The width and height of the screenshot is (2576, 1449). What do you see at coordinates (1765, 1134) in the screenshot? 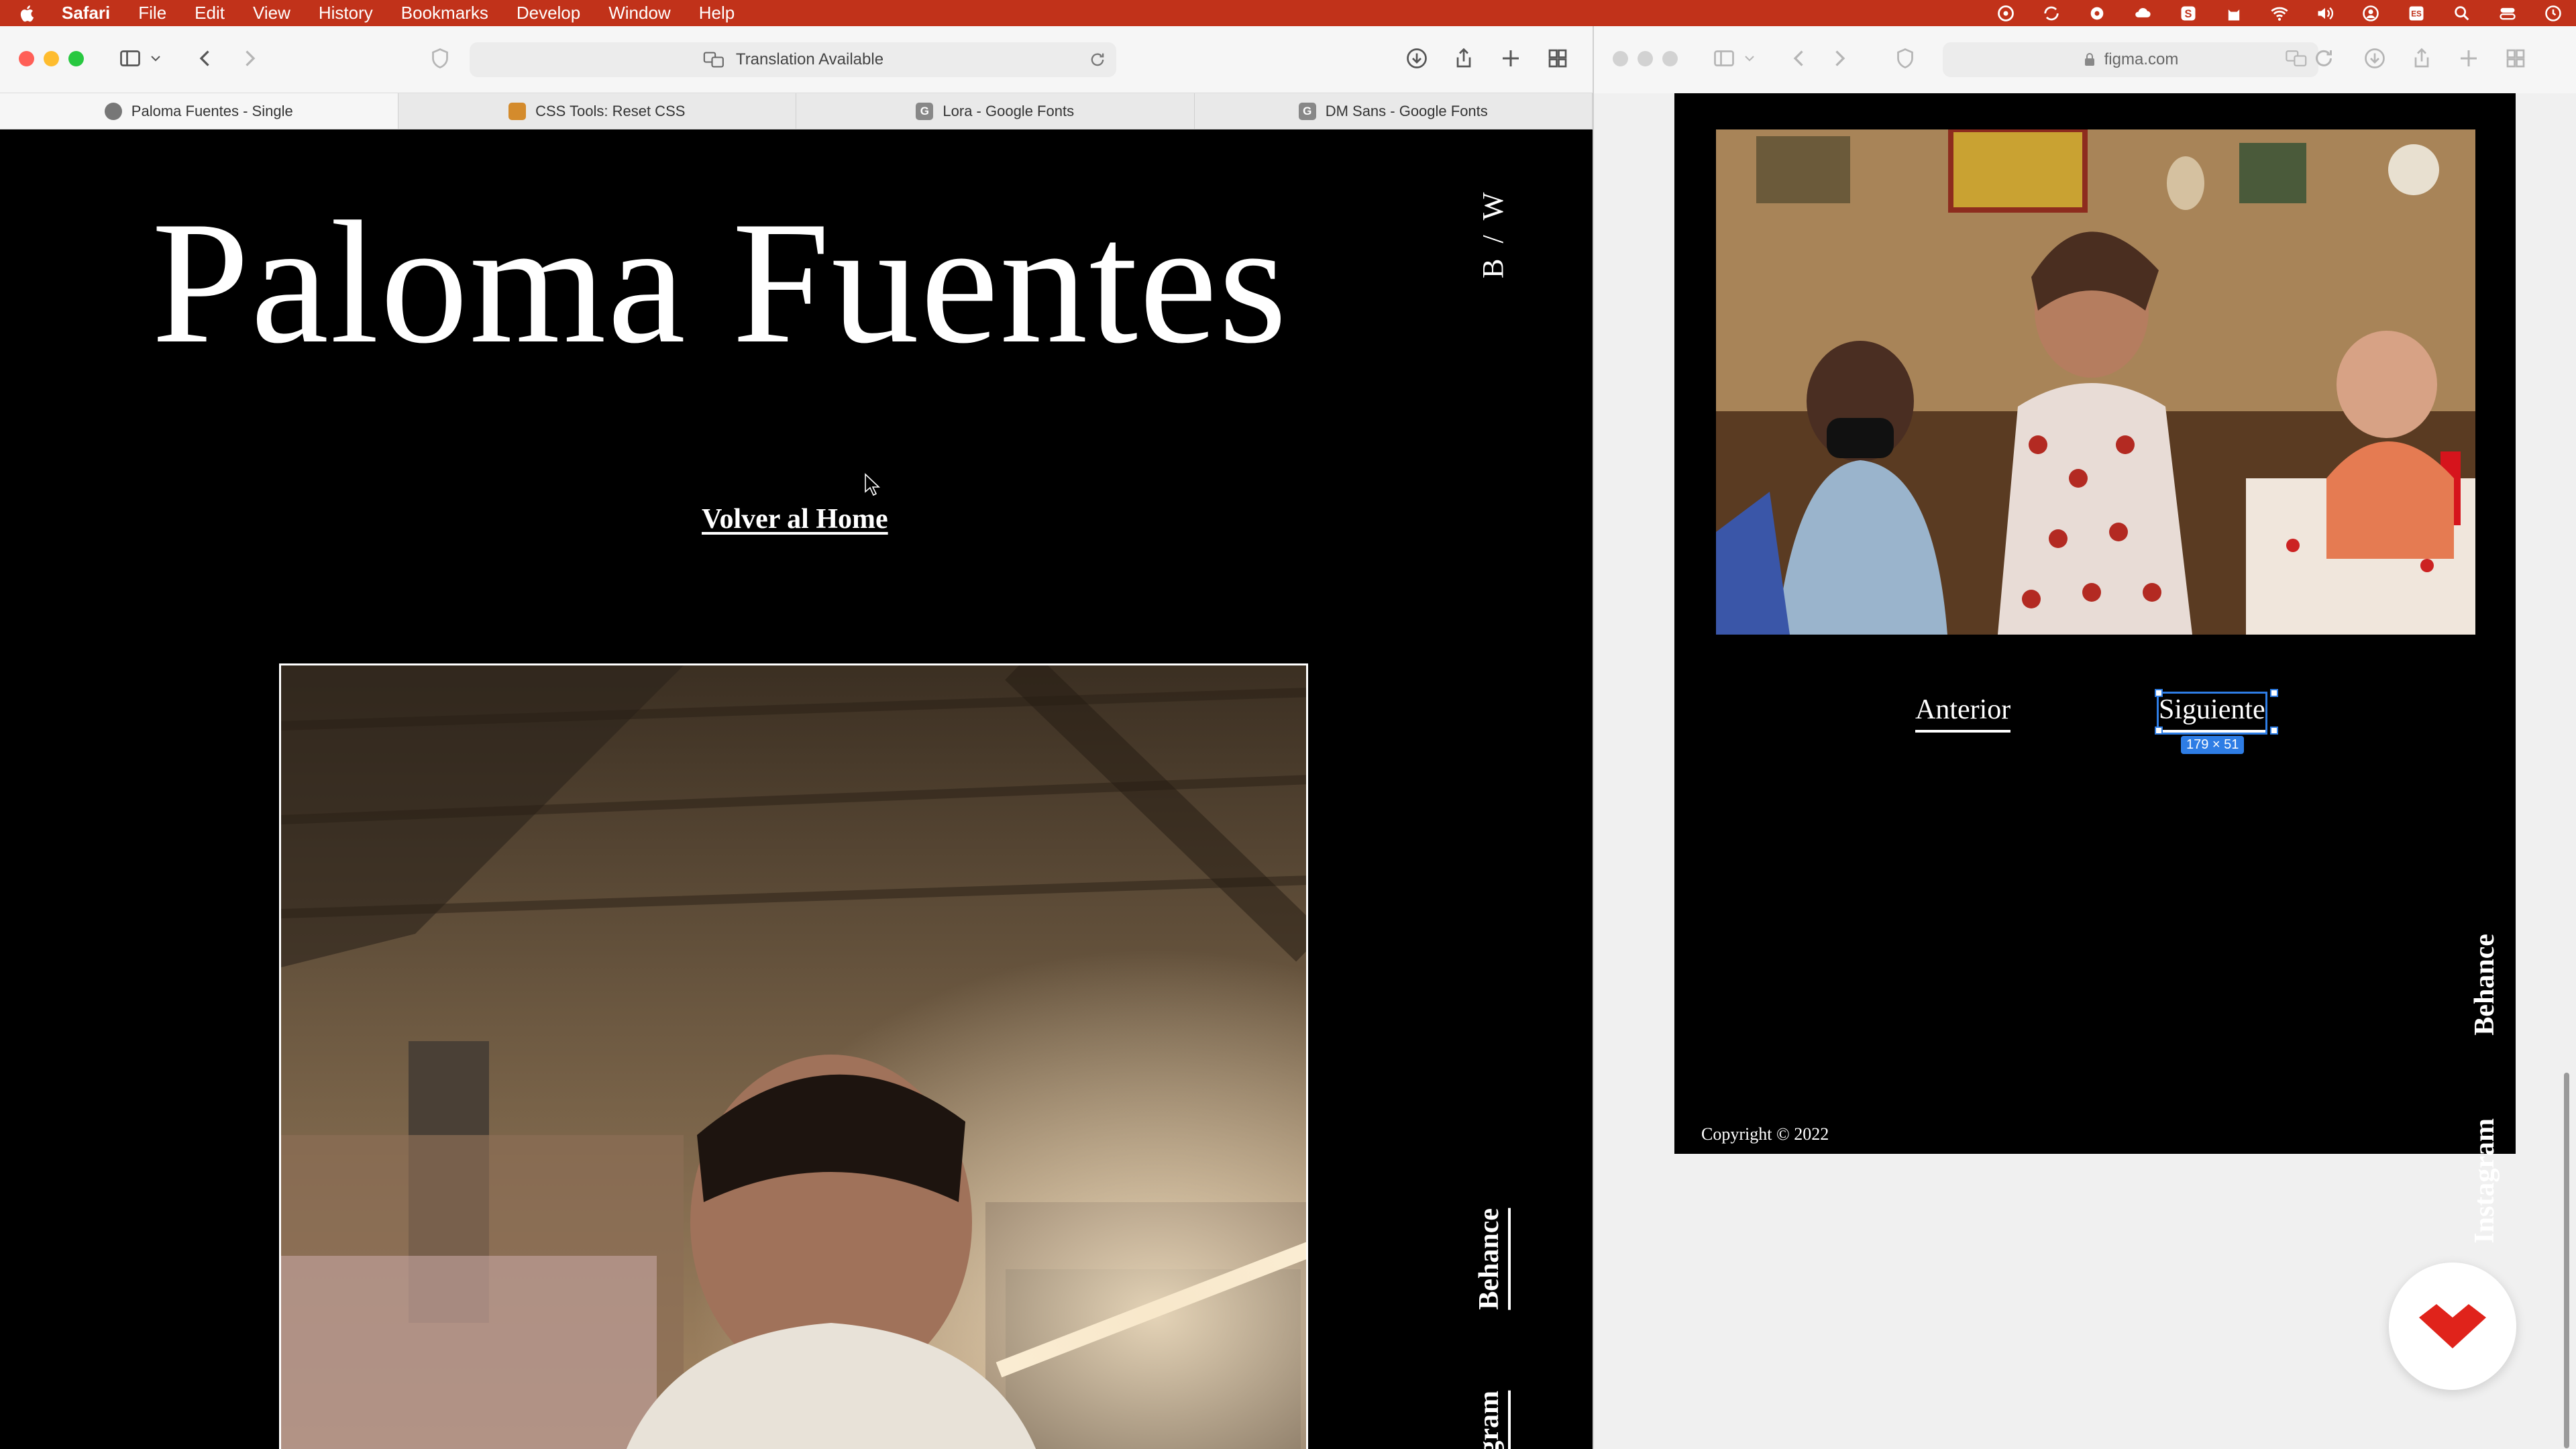
I see `copyright-text: Copyright © 2022` at bounding box center [1765, 1134].